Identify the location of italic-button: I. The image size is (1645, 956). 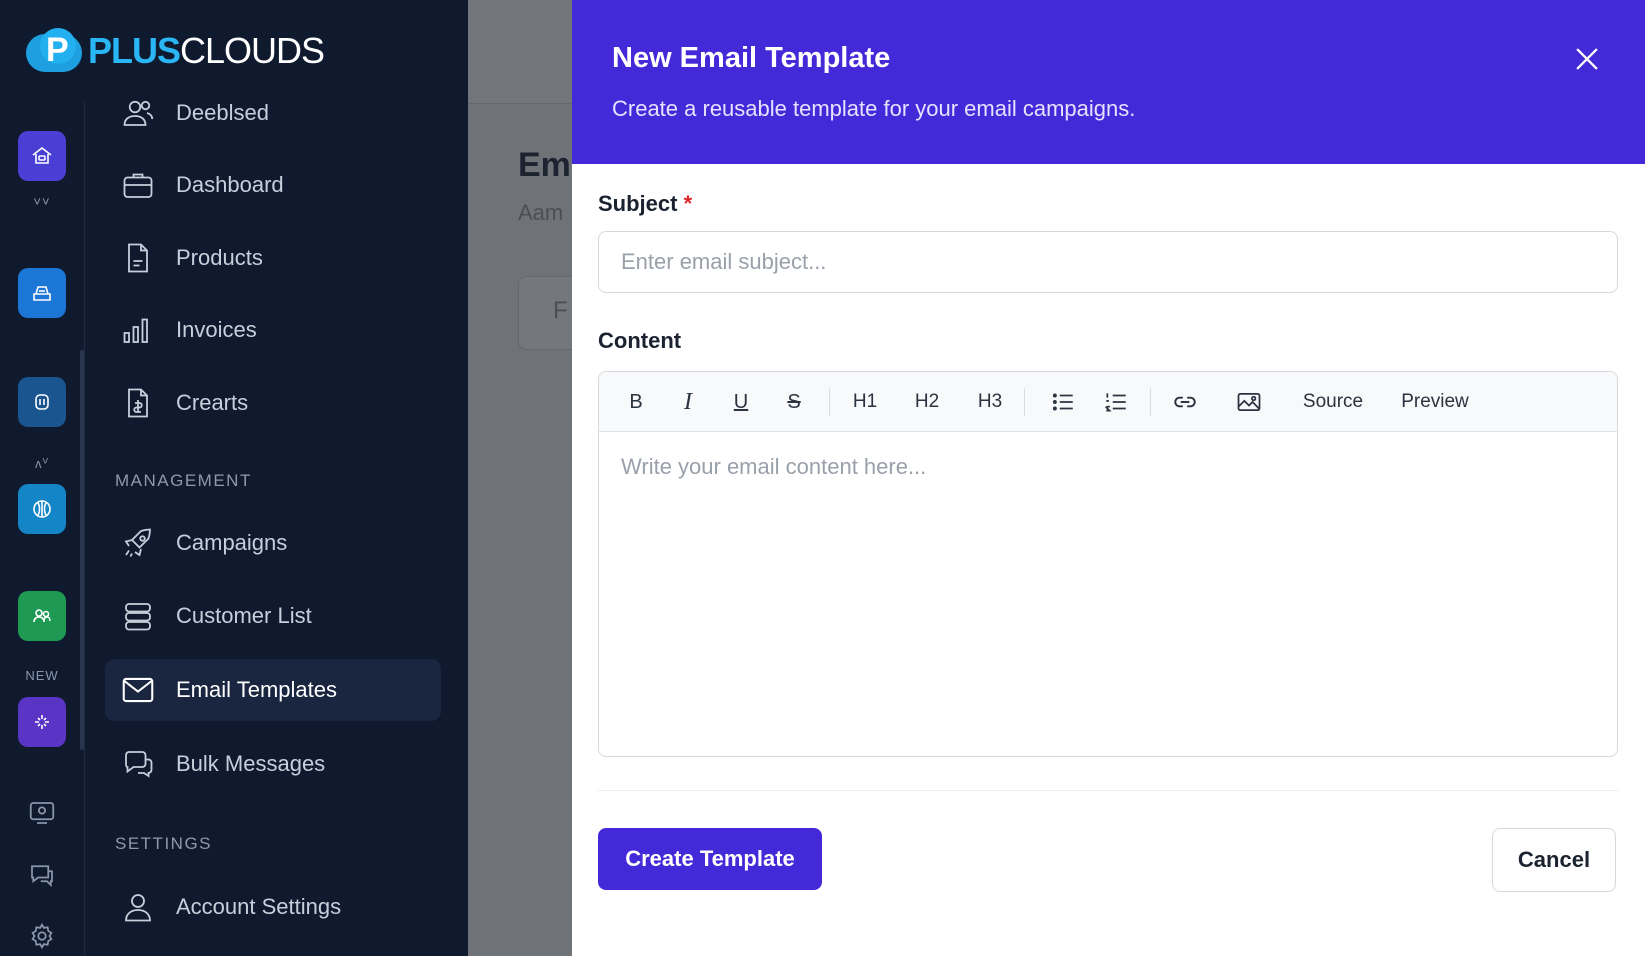
(688, 402).